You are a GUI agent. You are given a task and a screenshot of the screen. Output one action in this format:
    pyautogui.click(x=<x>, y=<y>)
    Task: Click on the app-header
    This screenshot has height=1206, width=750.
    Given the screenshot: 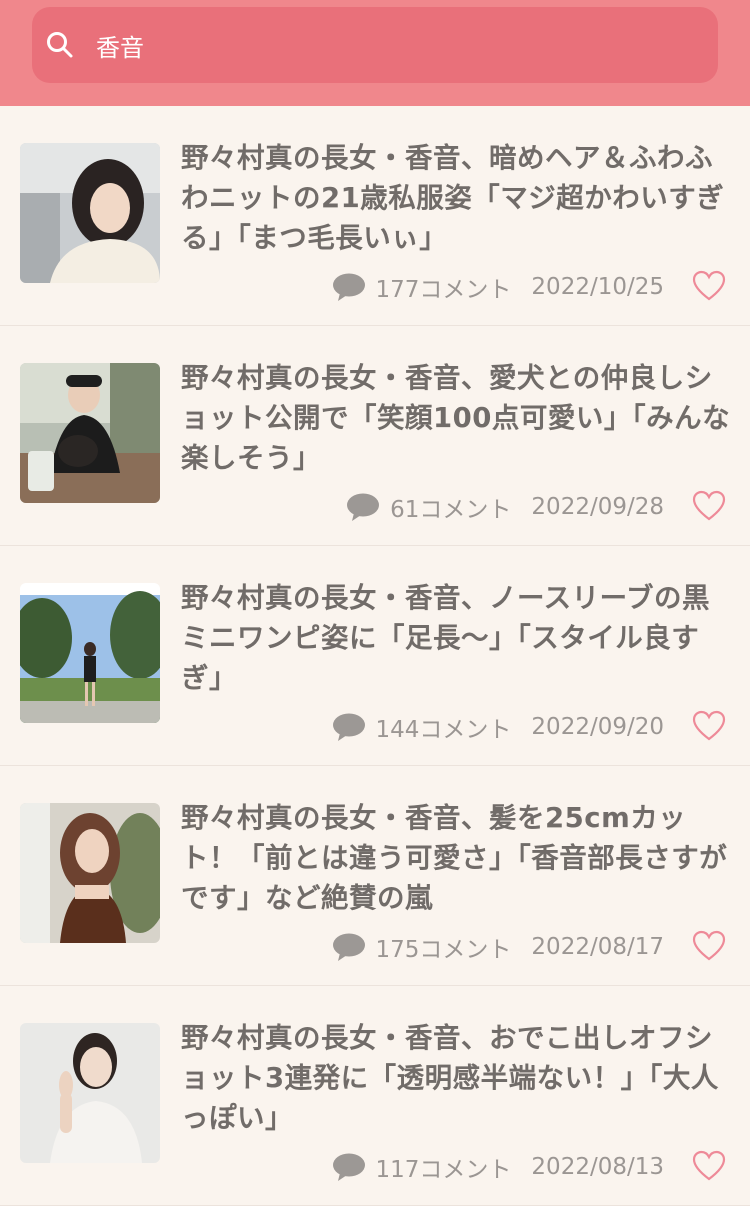 What is the action you would take?
    pyautogui.click(x=375, y=53)
    